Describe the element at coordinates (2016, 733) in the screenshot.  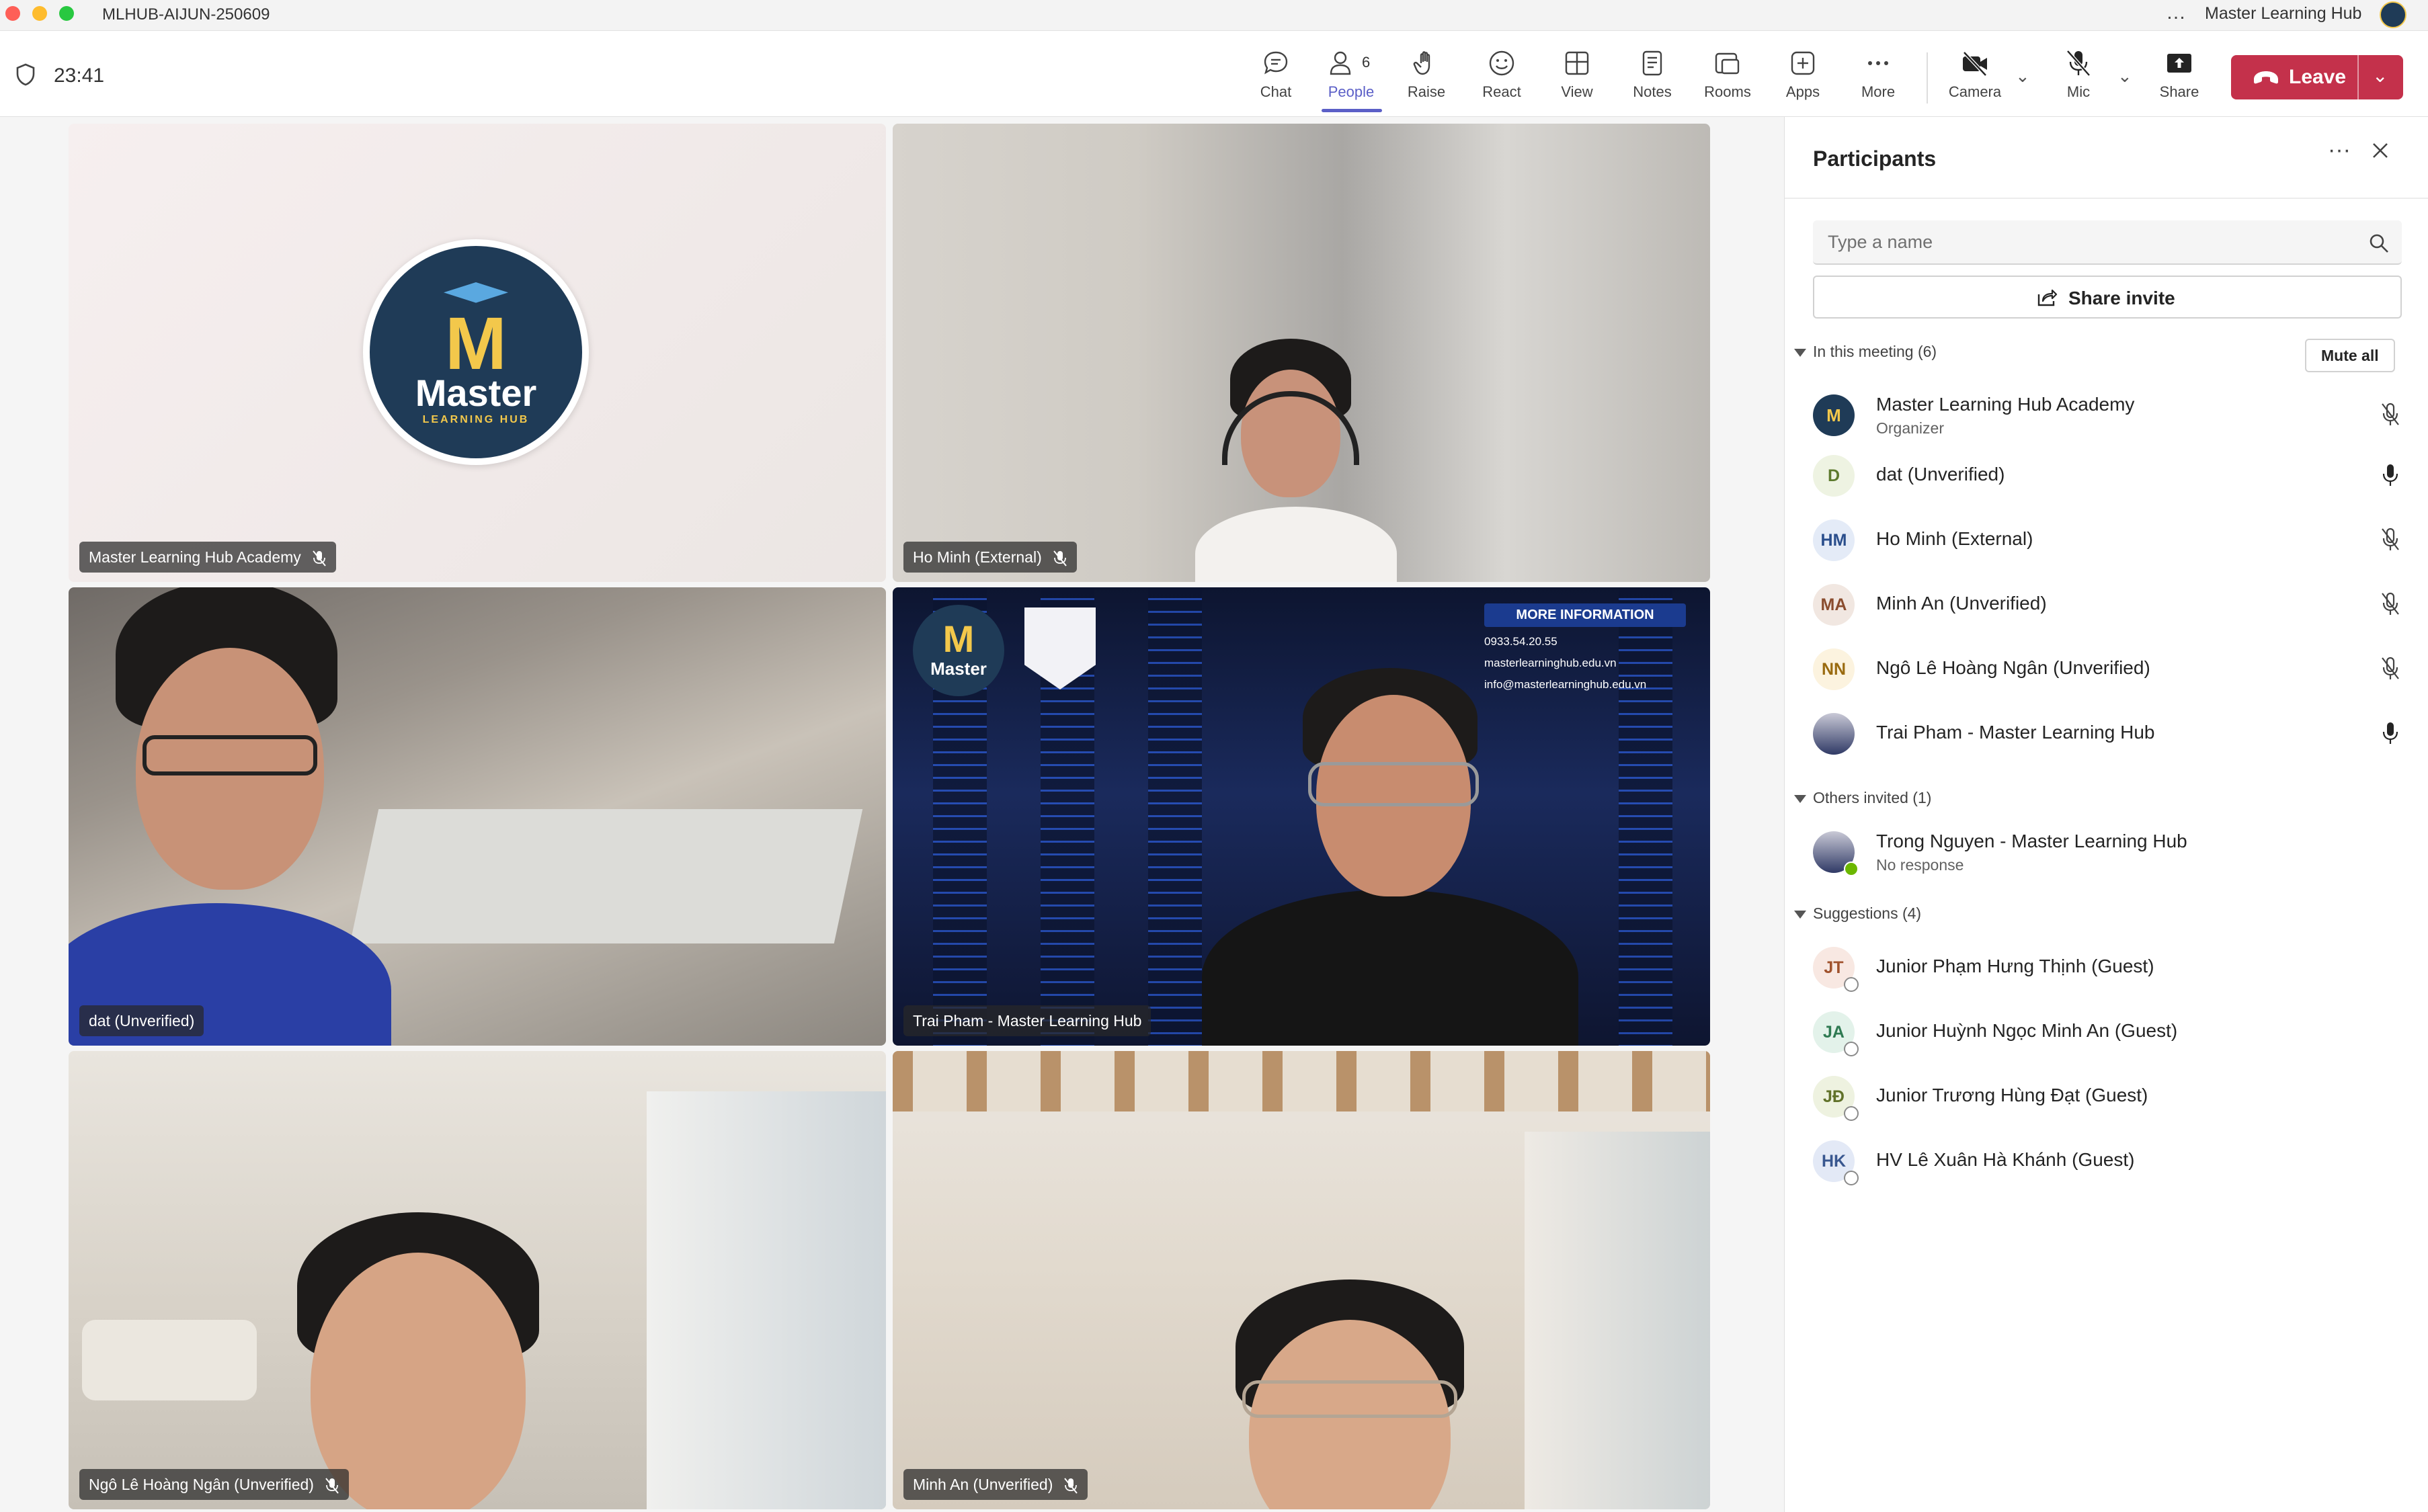
I see `participant-name: Trai Pham - Master Learning Hub` at that location.